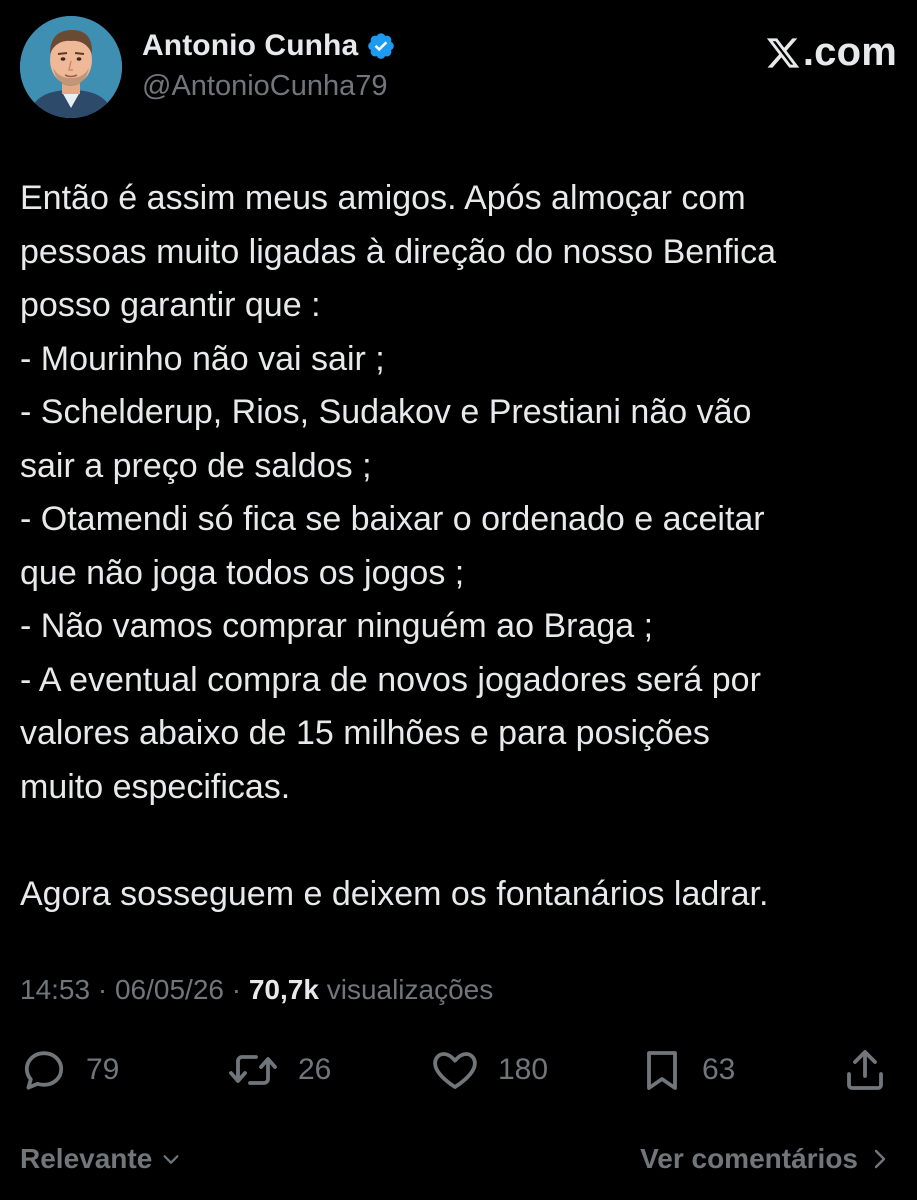 The height and width of the screenshot is (1200, 917). I want to click on post-line-blank, so click(460, 841).